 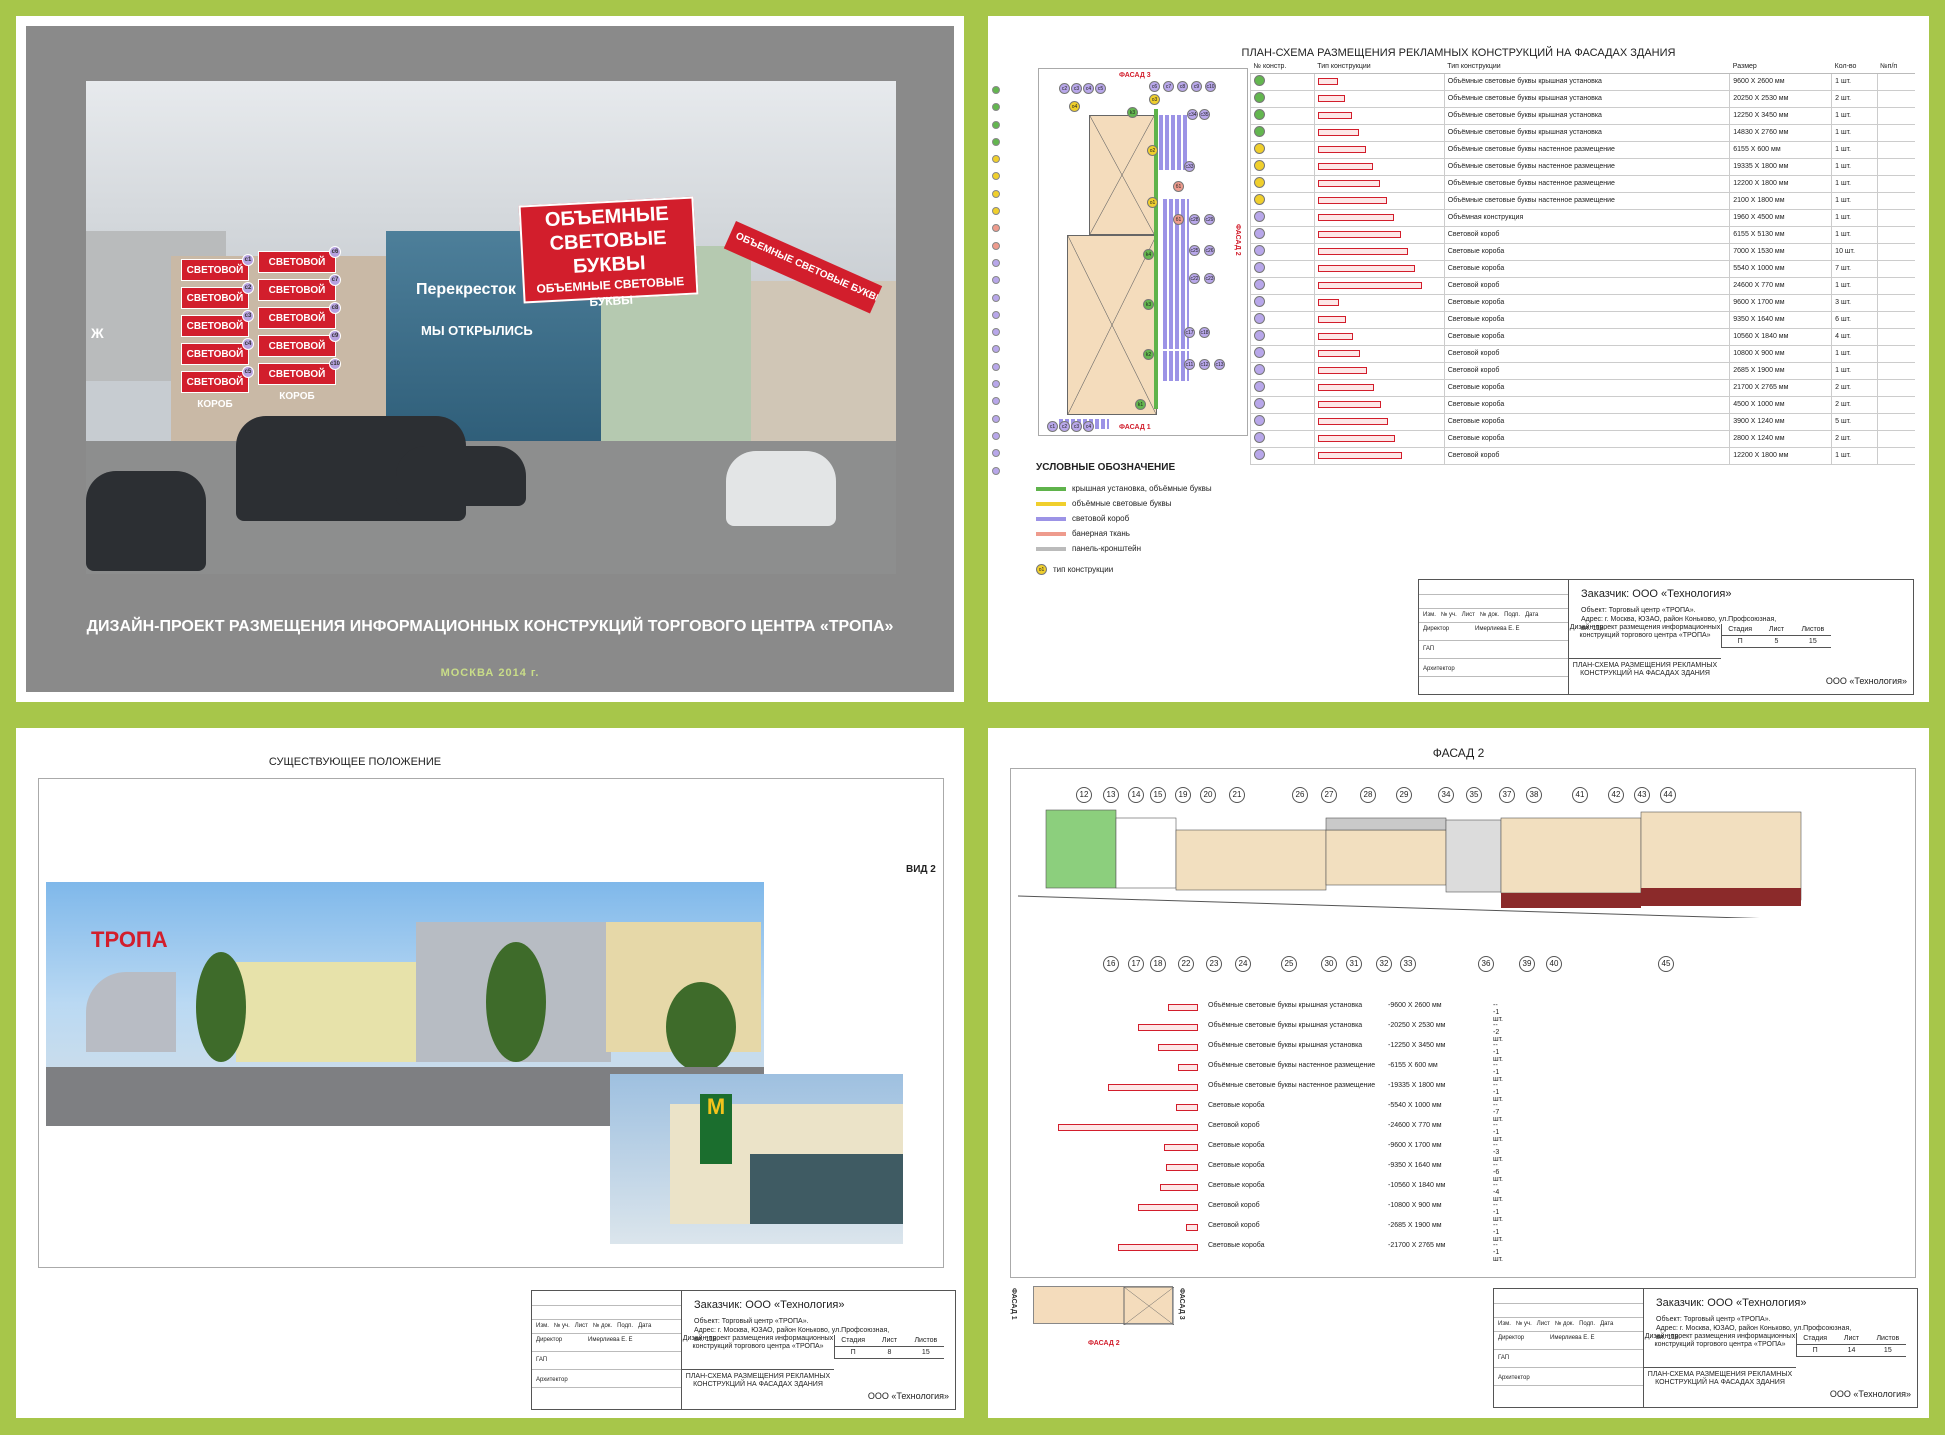 What do you see at coordinates (1415, 1145) in the screenshot?
I see `sign-size: -9600 Х 1700 мм` at bounding box center [1415, 1145].